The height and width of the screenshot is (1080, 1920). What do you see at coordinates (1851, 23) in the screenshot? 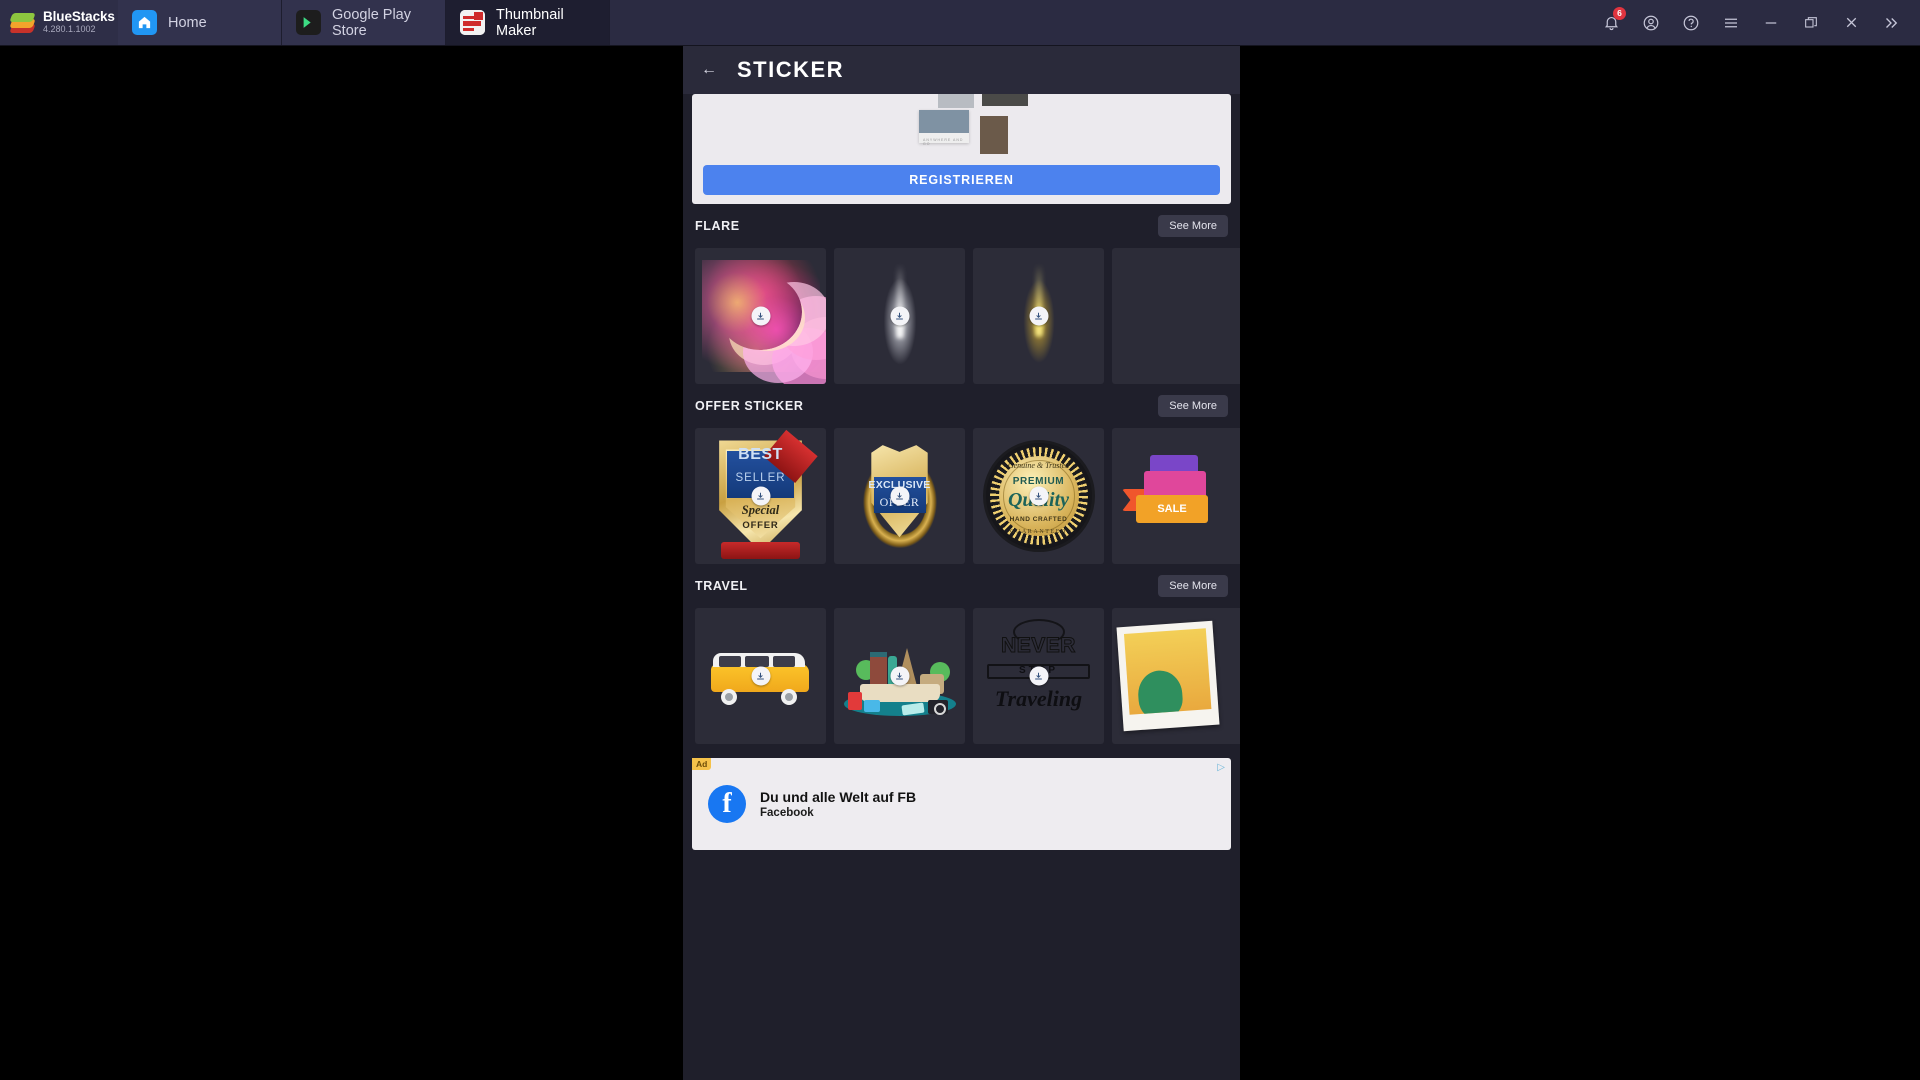
I see `close-icon` at bounding box center [1851, 23].